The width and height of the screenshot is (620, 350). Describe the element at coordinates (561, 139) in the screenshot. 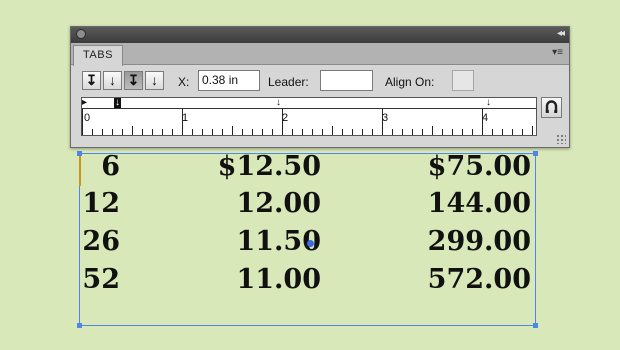

I see `resize-grip-icon` at that location.